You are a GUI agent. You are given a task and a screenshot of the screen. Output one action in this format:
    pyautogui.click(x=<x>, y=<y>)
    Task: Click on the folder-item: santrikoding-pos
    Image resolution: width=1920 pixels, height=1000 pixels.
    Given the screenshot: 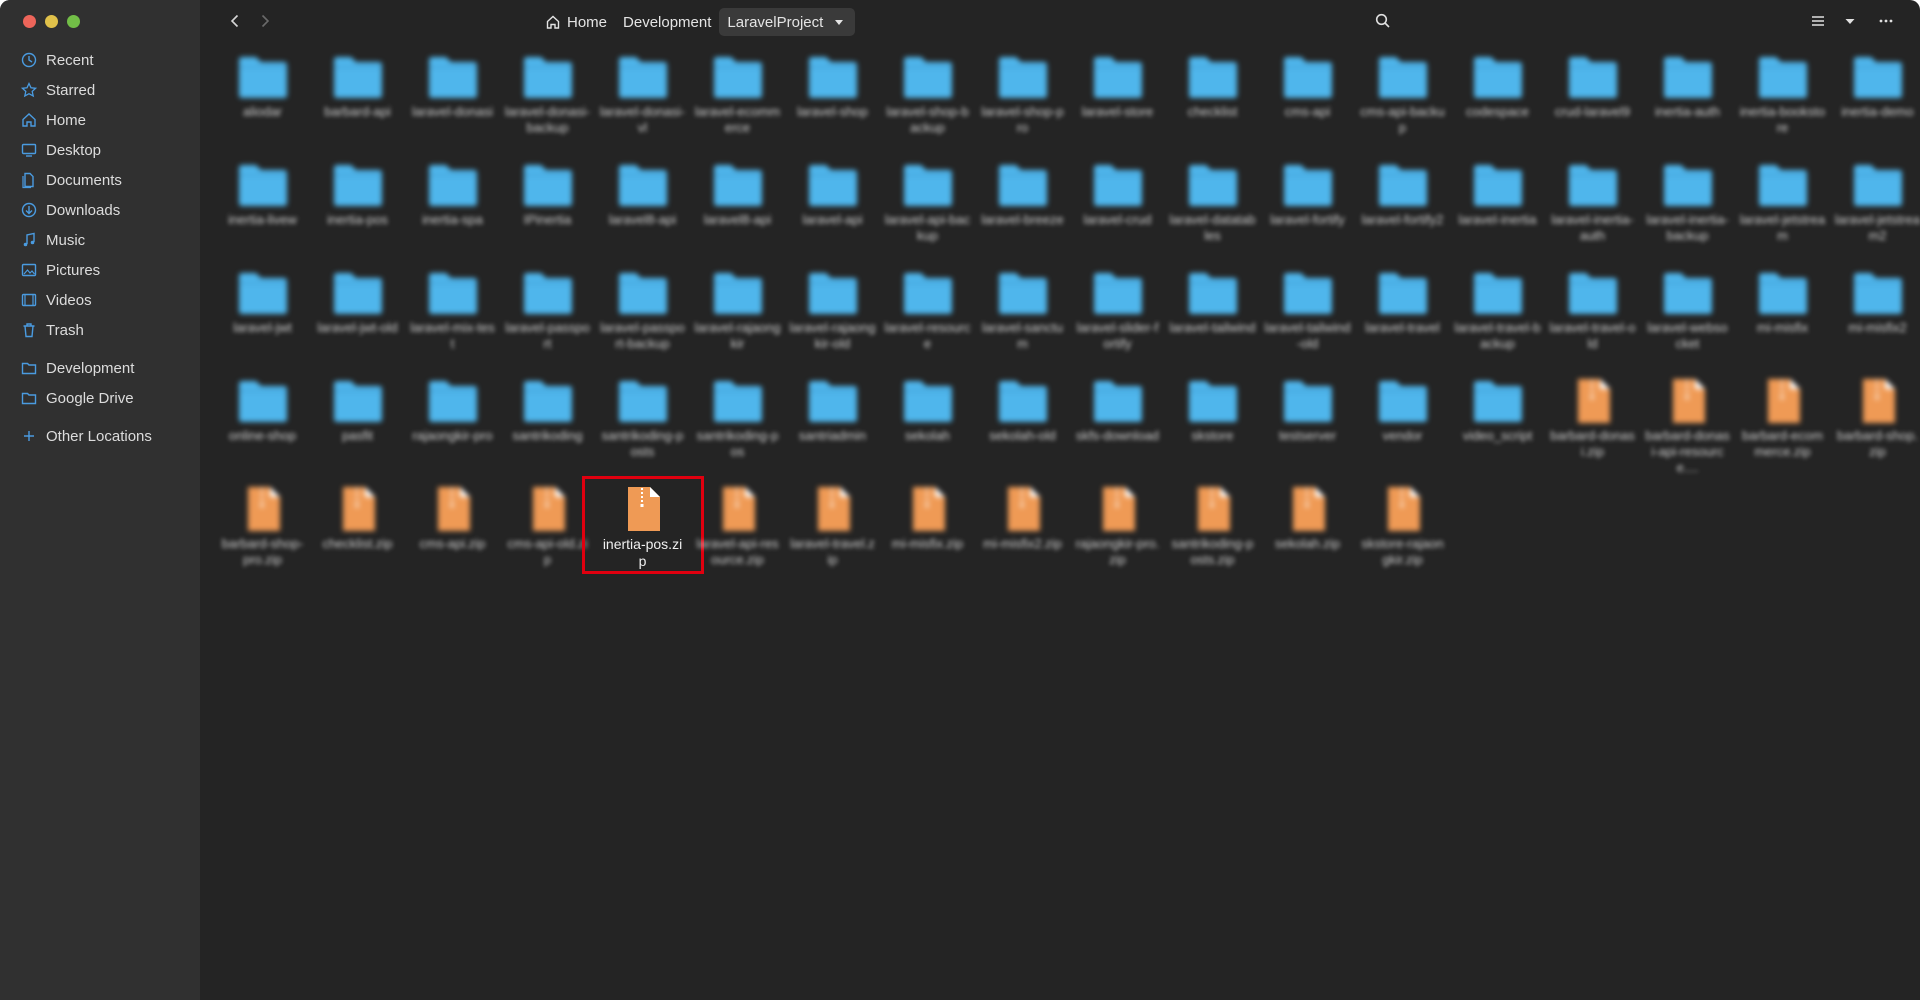 What is the action you would take?
    pyautogui.click(x=737, y=428)
    